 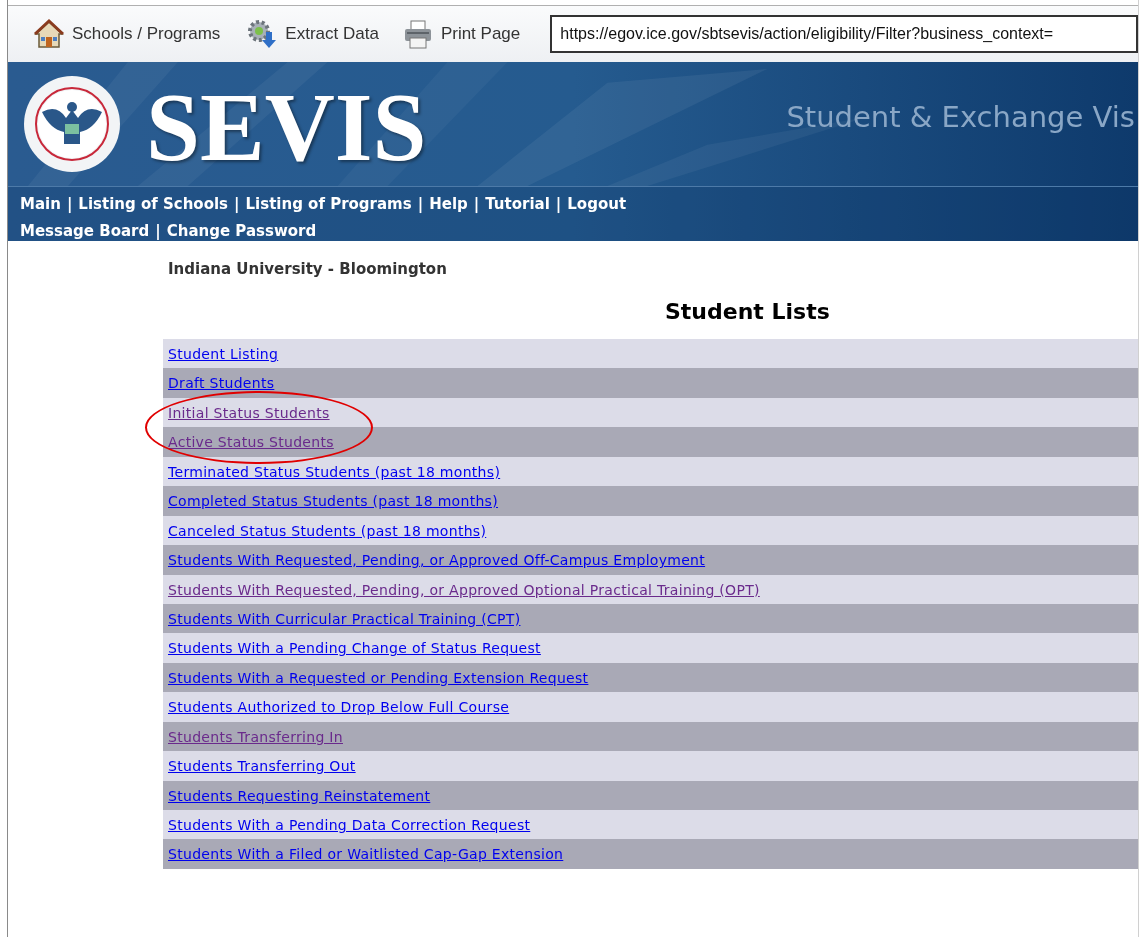 I want to click on nav-link: Help, so click(x=448, y=204).